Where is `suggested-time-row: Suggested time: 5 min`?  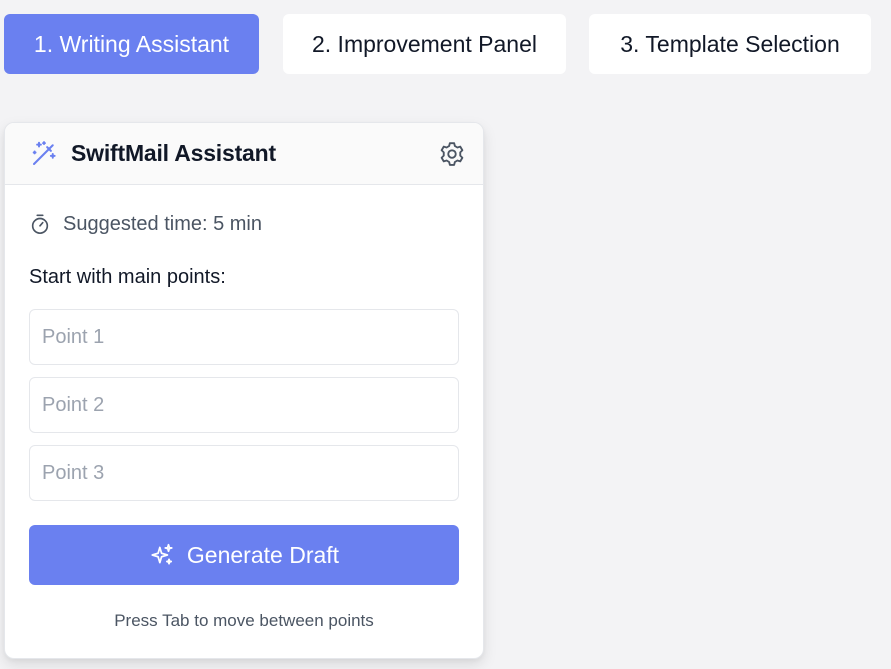
suggested-time-row: Suggested time: 5 min is located at coordinates (244, 224).